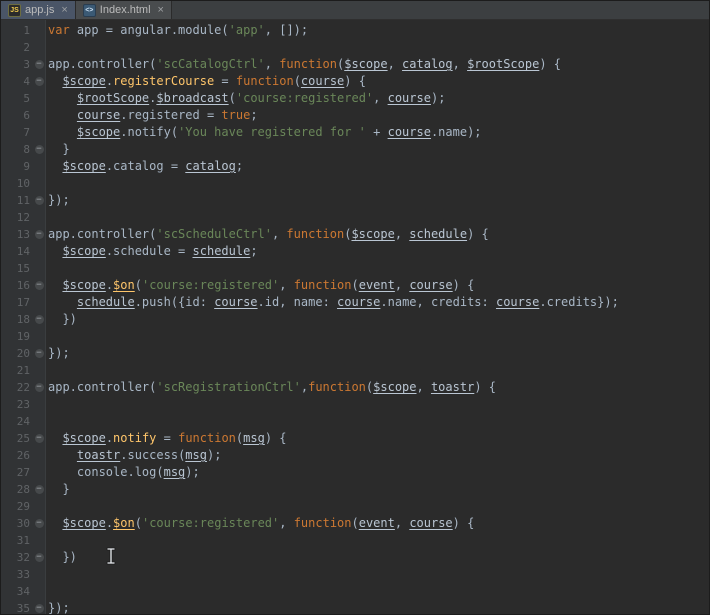  What do you see at coordinates (355, 319) in the screenshot?
I see `code-line: 18− })` at bounding box center [355, 319].